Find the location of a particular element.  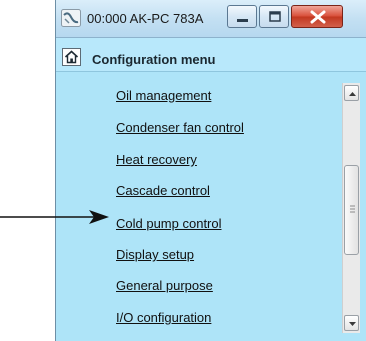

app-icon is located at coordinates (71, 18).